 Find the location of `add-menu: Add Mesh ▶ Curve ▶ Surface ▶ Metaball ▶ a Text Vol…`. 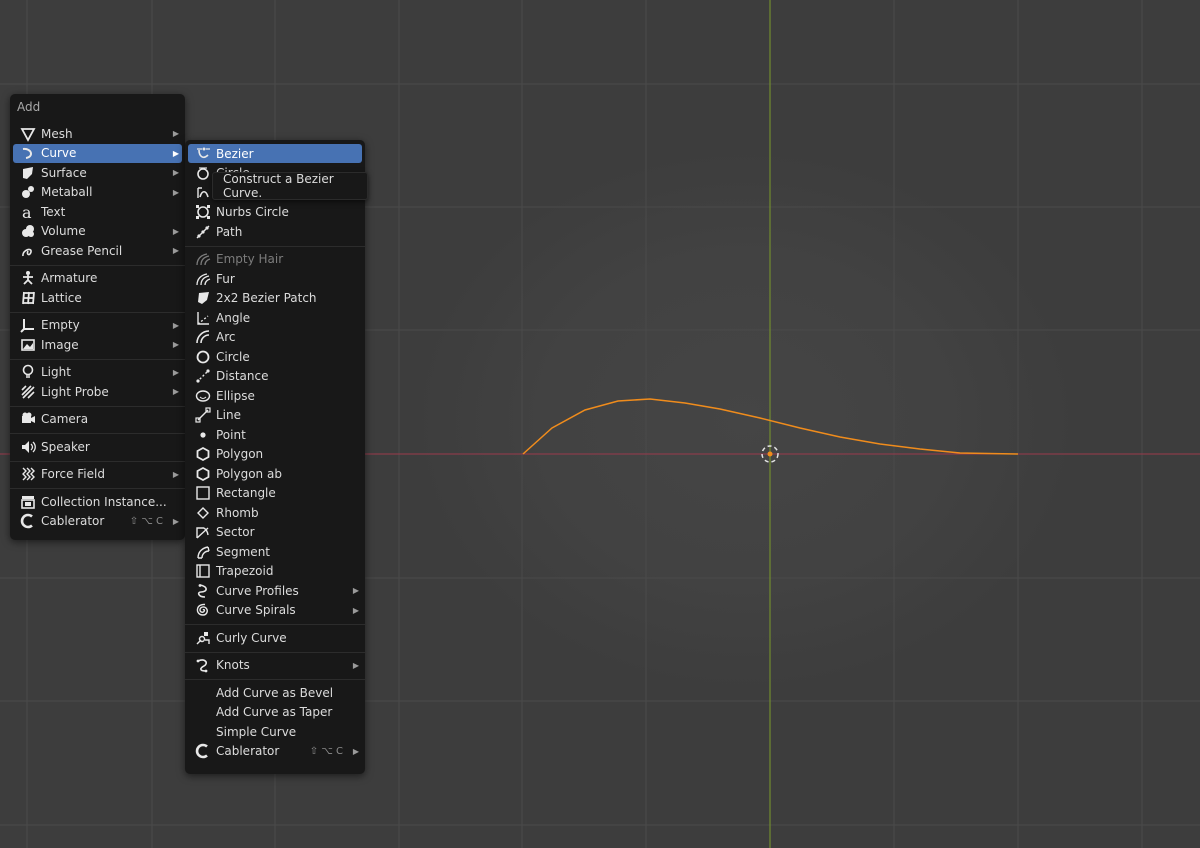

add-menu: Add Mesh ▶ Curve ▶ Surface ▶ Metaball ▶ a Text Vol… is located at coordinates (97, 317).